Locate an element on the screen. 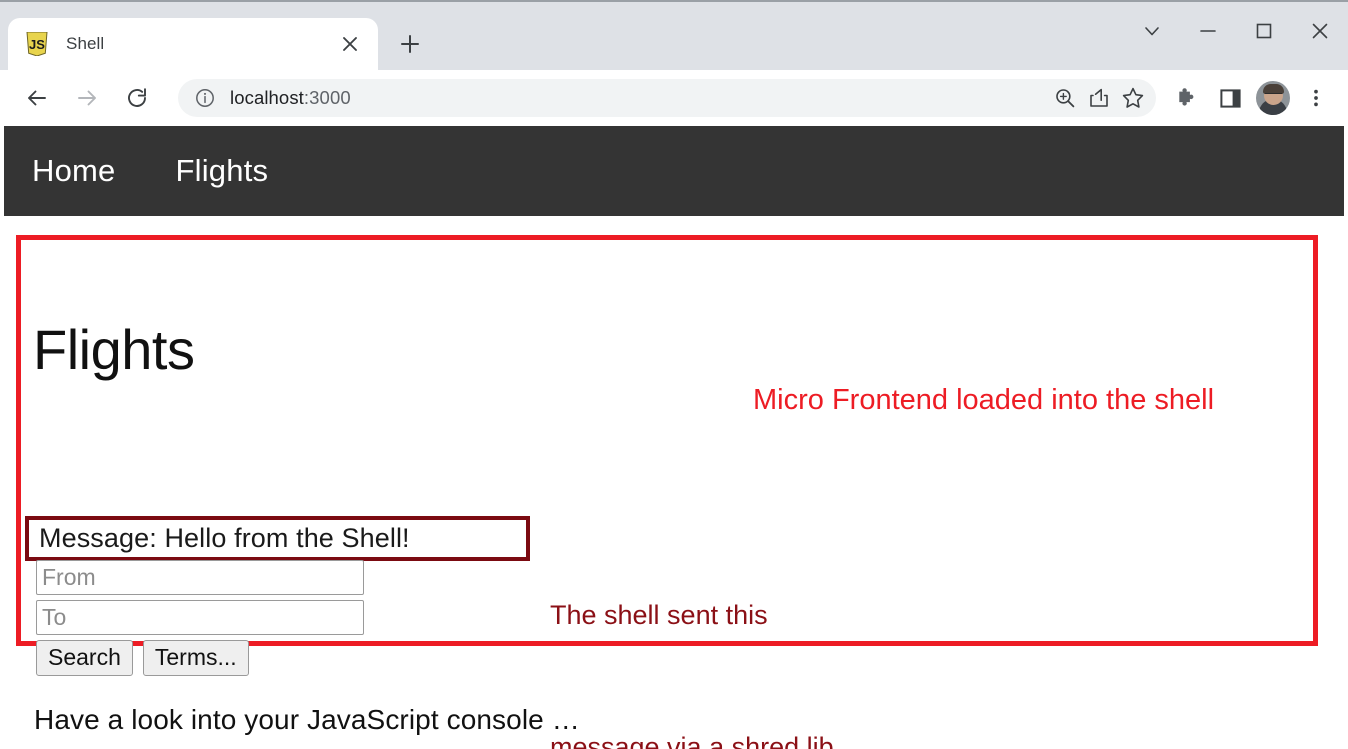 This screenshot has height=749, width=1348. avatar-glasses is located at coordinates (1273, 96).